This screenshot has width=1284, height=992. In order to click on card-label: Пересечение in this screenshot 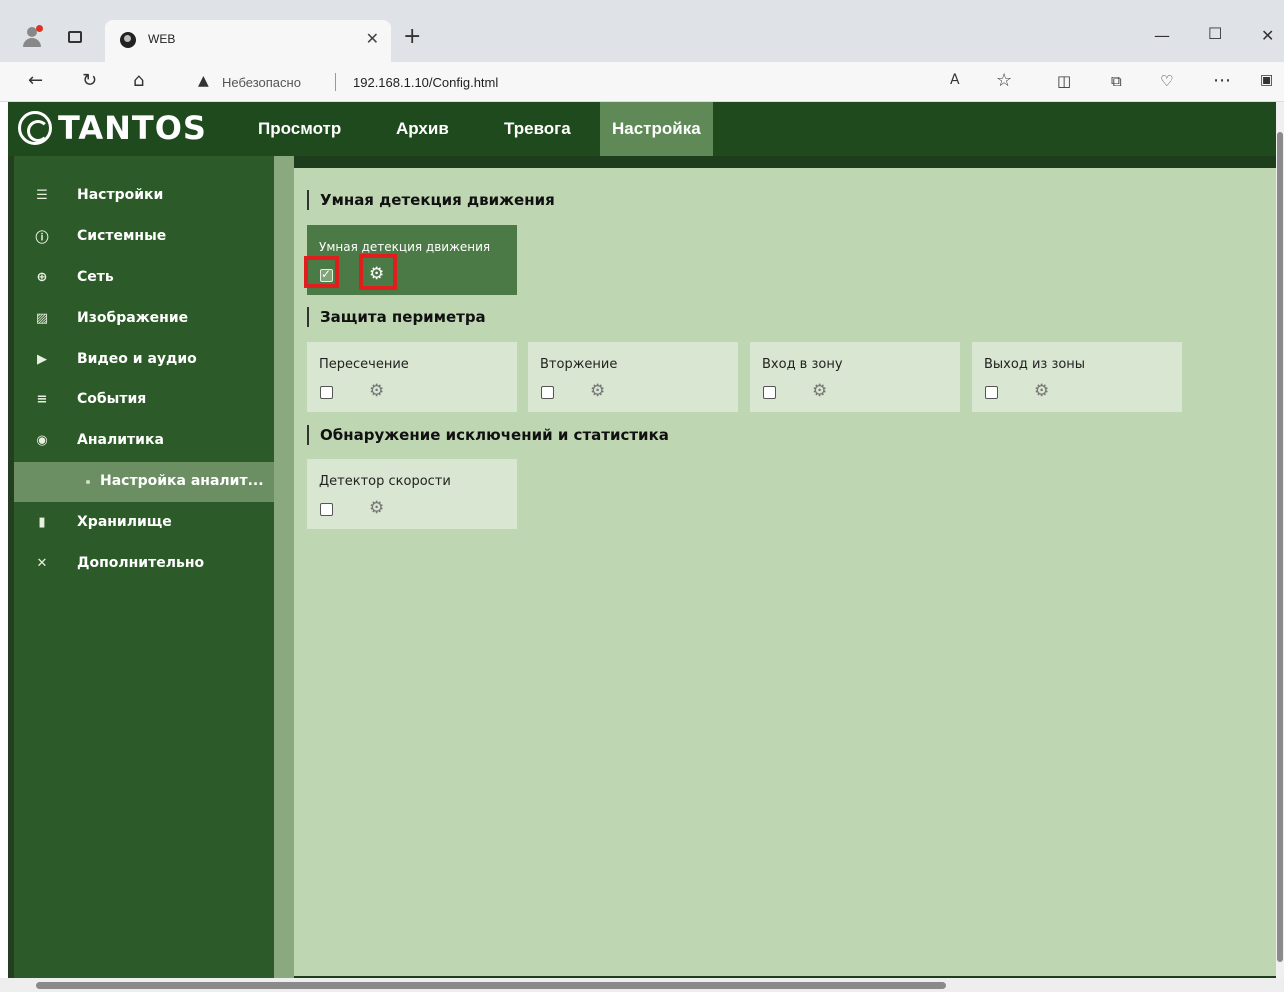, I will do `click(364, 364)`.